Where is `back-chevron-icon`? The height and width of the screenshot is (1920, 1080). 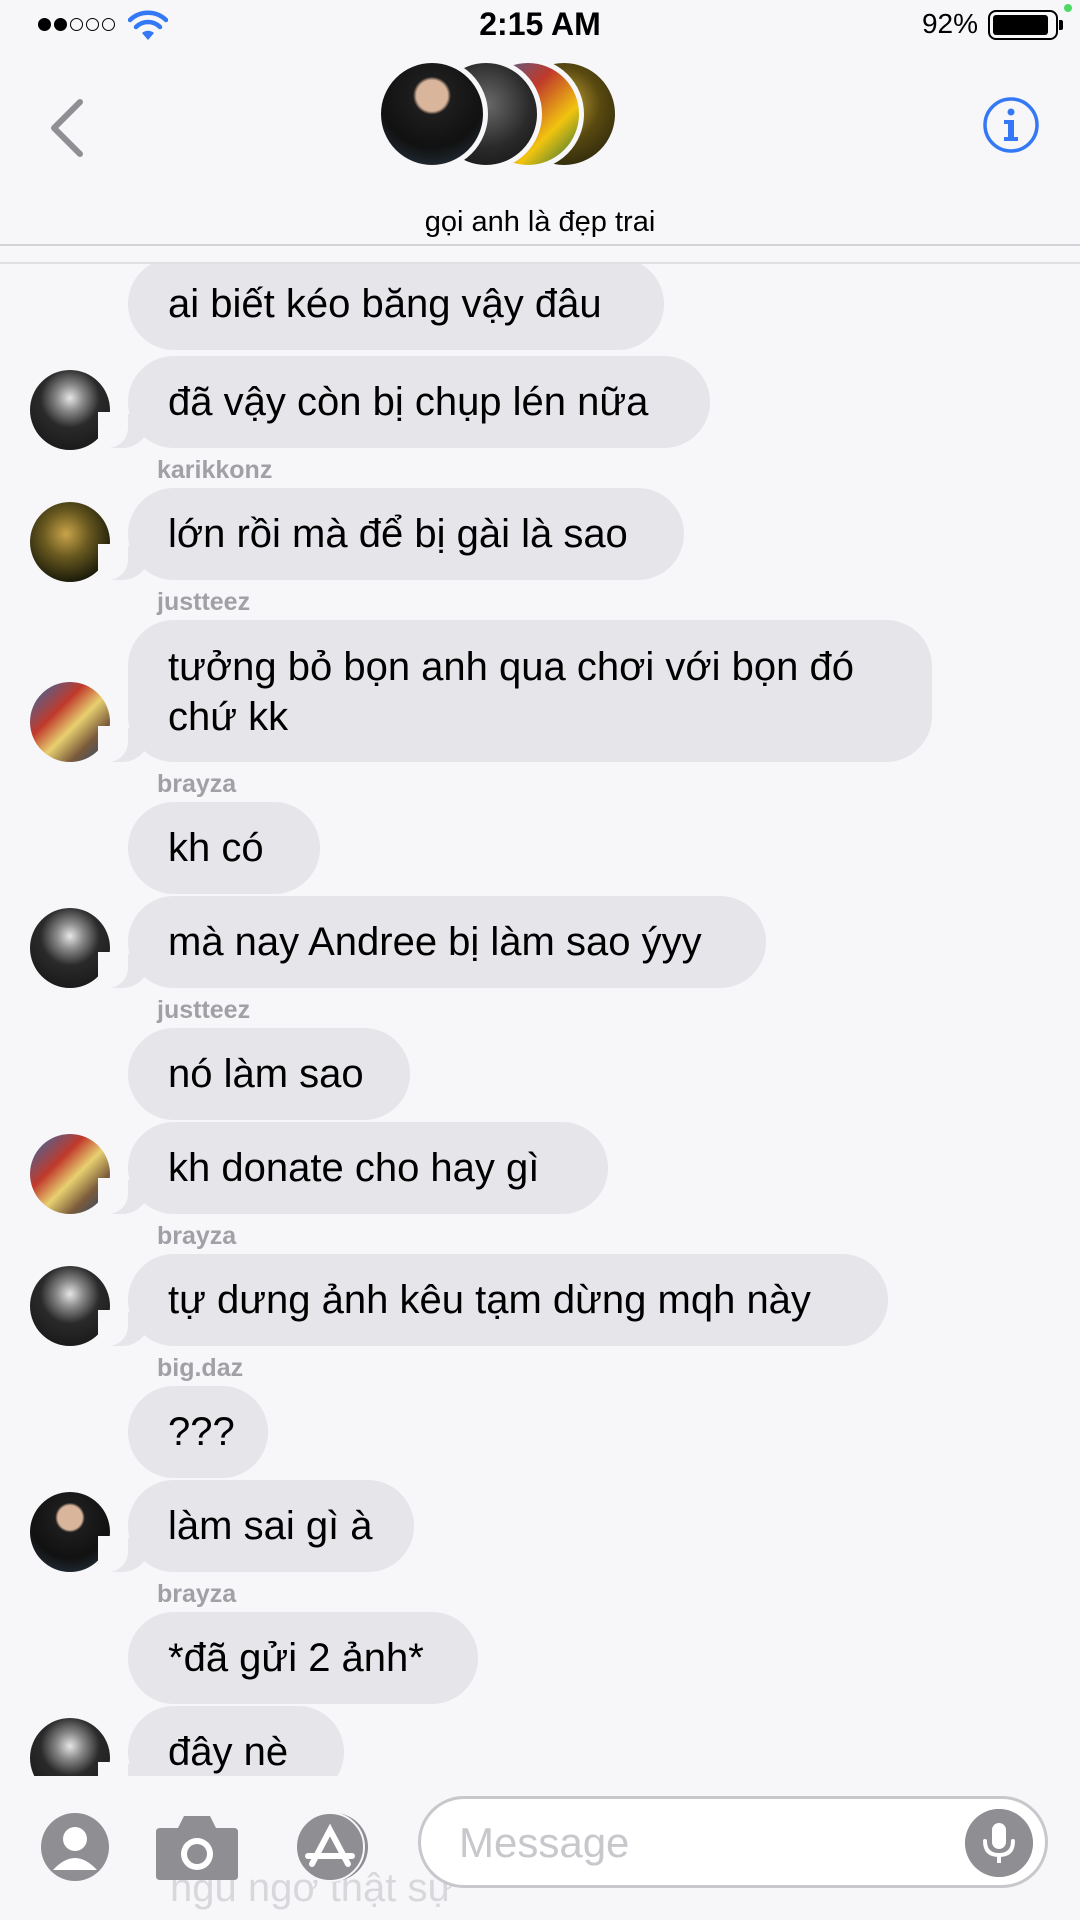 back-chevron-icon is located at coordinates (69, 128).